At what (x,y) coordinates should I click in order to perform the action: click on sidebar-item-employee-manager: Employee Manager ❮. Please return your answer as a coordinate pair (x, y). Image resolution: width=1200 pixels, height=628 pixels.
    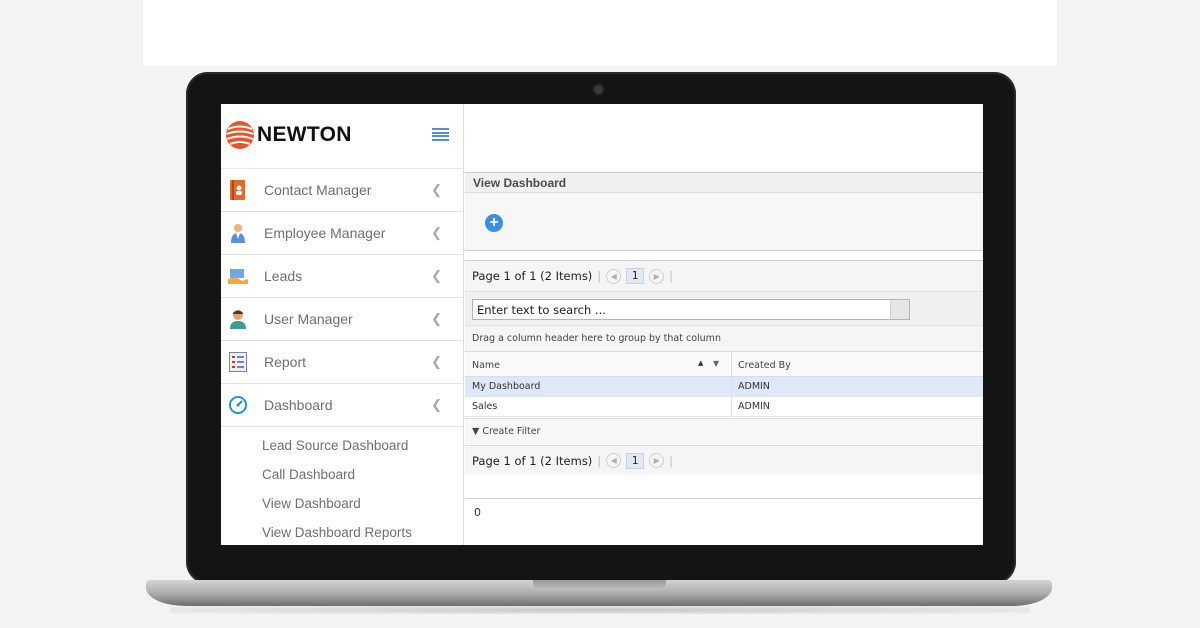
    Looking at the image, I should click on (342, 232).